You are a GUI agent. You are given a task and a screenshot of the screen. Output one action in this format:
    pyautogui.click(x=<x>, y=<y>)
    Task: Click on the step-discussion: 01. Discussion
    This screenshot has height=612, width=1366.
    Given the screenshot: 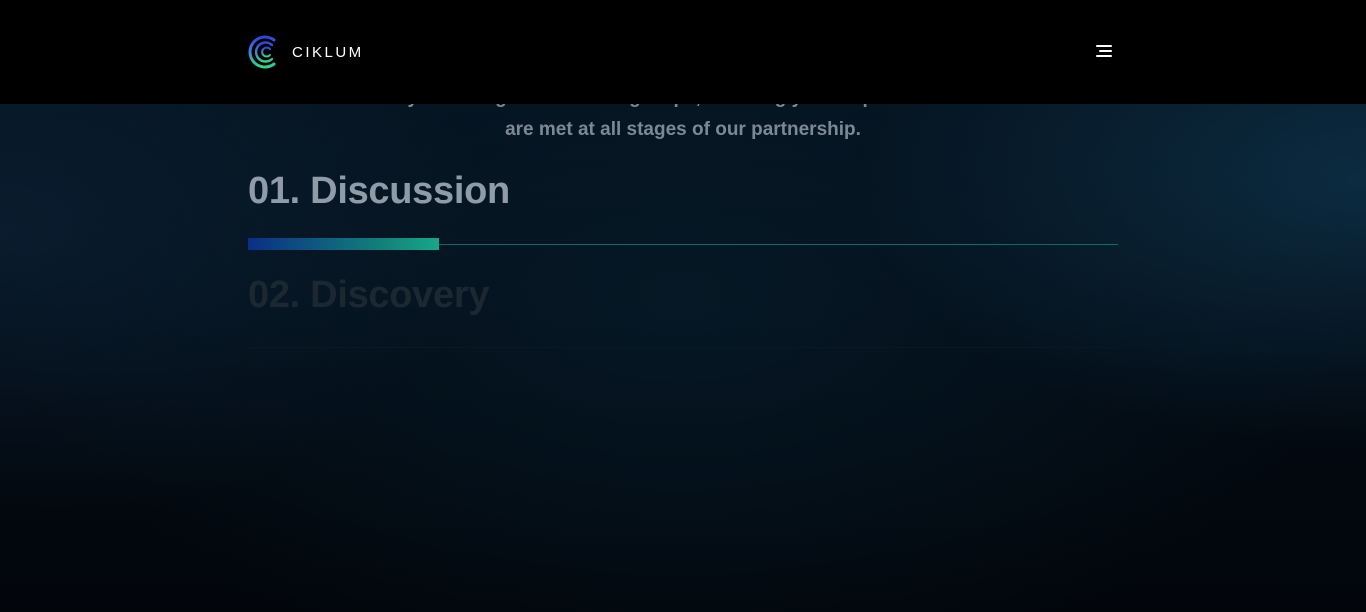 What is the action you would take?
    pyautogui.click(x=683, y=191)
    